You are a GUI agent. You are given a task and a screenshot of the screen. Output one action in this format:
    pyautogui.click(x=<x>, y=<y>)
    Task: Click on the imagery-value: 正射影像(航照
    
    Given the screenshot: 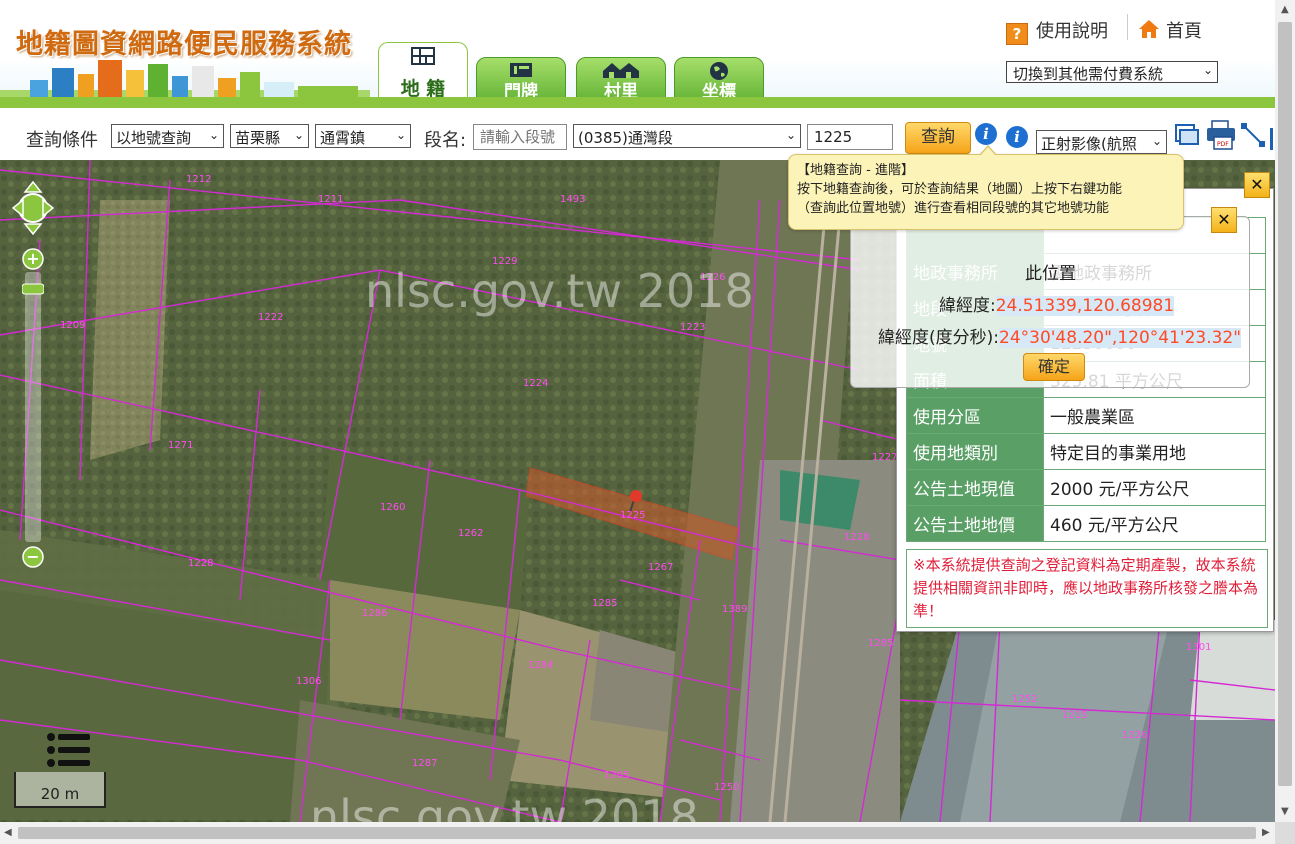 What is the action you would take?
    pyautogui.click(x=1089, y=144)
    